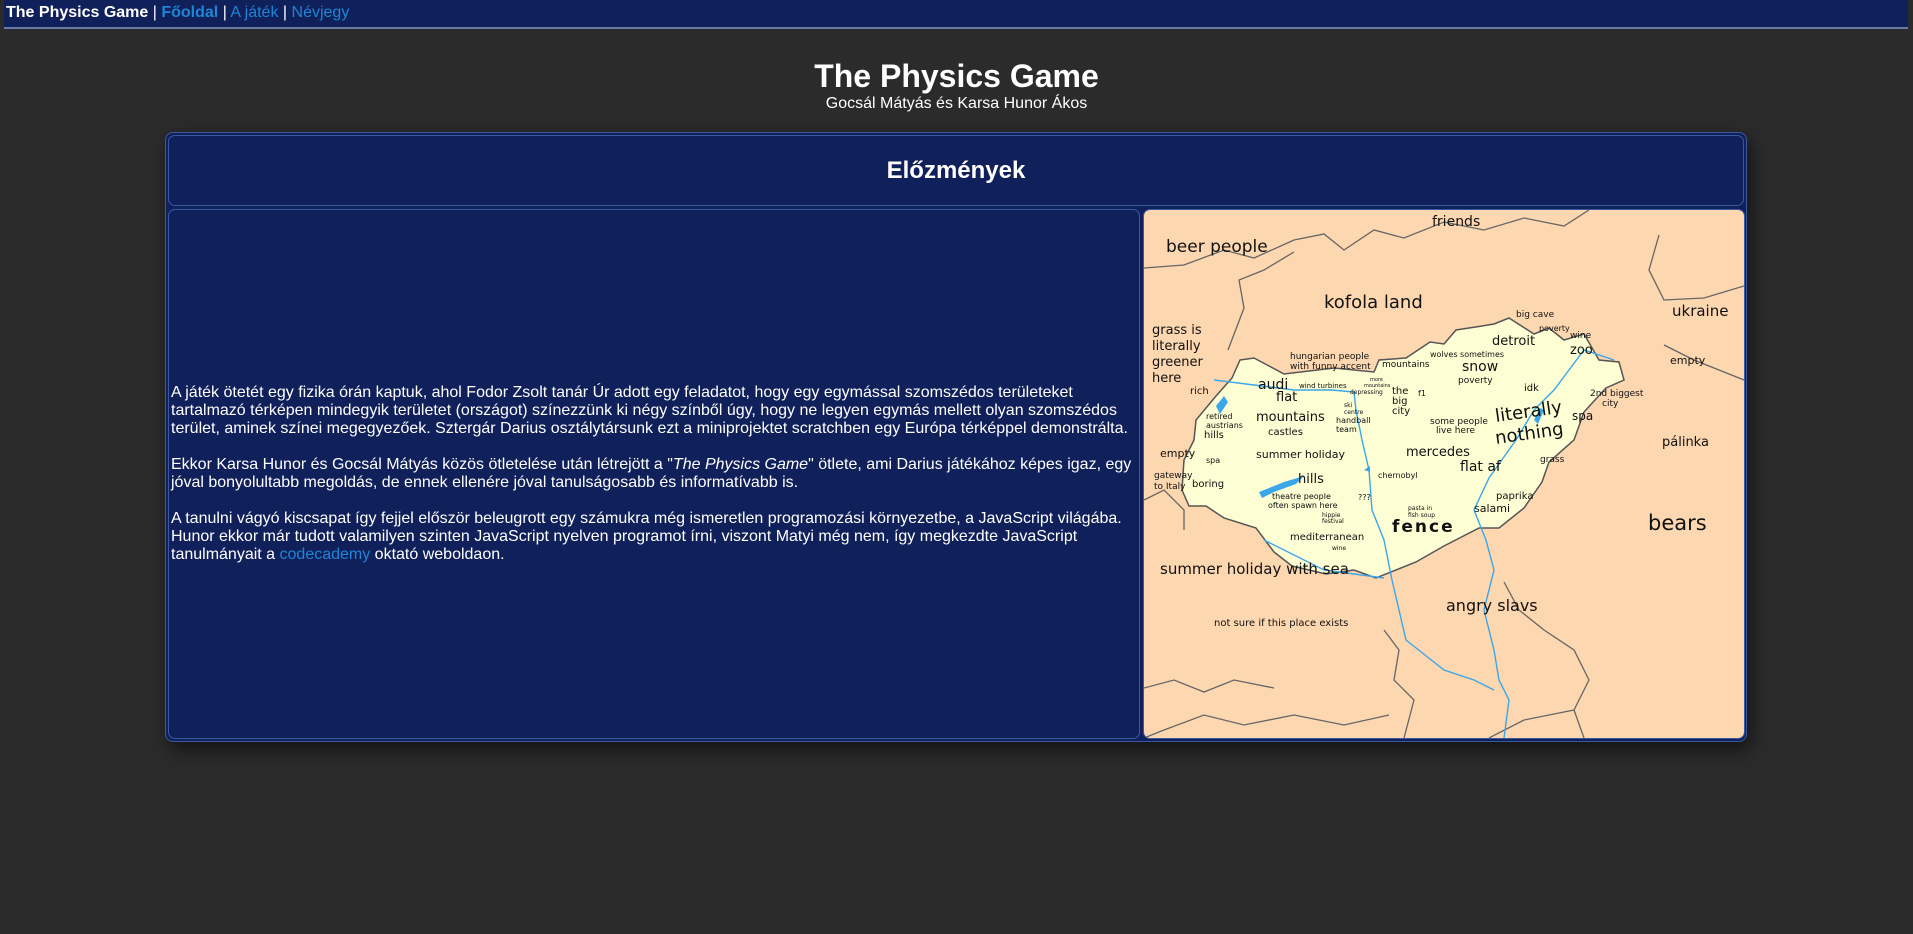 Image resolution: width=1913 pixels, height=934 pixels. I want to click on map-label: detroit, so click(1513, 341).